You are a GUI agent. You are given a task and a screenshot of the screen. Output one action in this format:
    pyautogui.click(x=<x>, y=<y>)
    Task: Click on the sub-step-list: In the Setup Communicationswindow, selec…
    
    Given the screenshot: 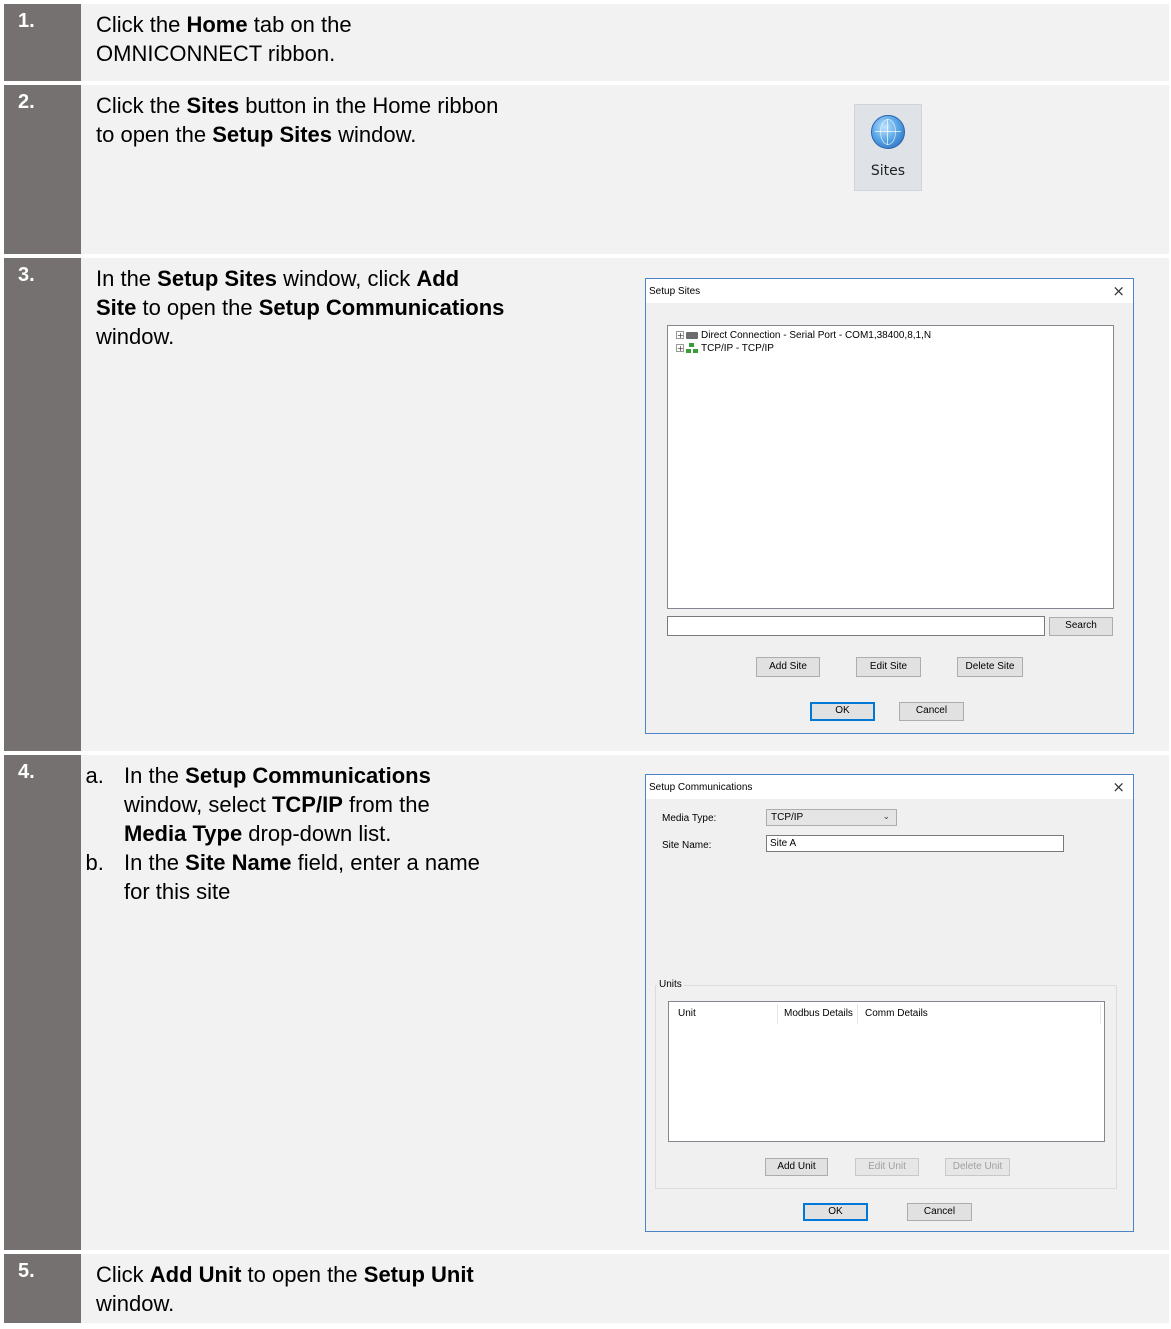 What is the action you would take?
    pyautogui.click(x=332, y=833)
    